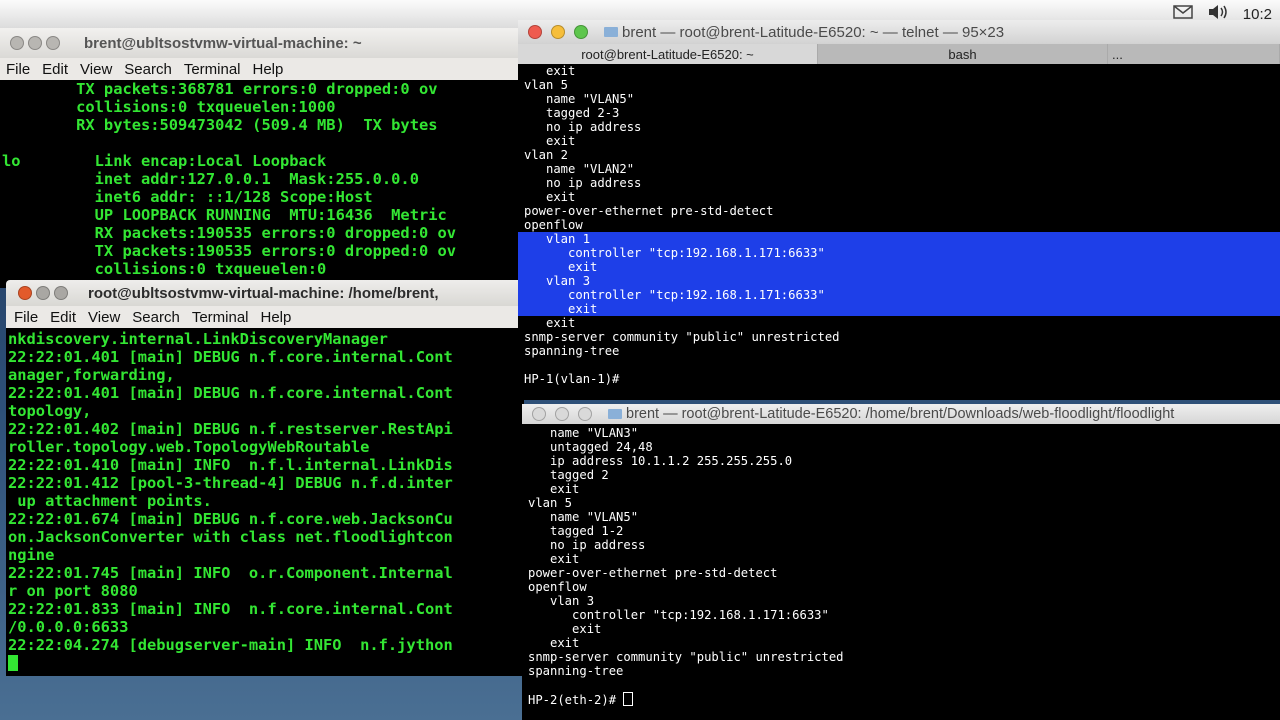 The width and height of the screenshot is (1280, 720). What do you see at coordinates (110, 501) in the screenshot?
I see `terminal-line: up attachment points.` at bounding box center [110, 501].